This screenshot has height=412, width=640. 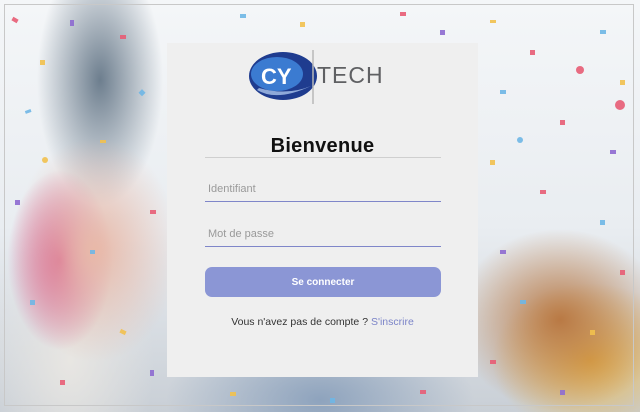 What do you see at coordinates (392, 322) in the screenshot?
I see `signup-link: S'inscrire` at bounding box center [392, 322].